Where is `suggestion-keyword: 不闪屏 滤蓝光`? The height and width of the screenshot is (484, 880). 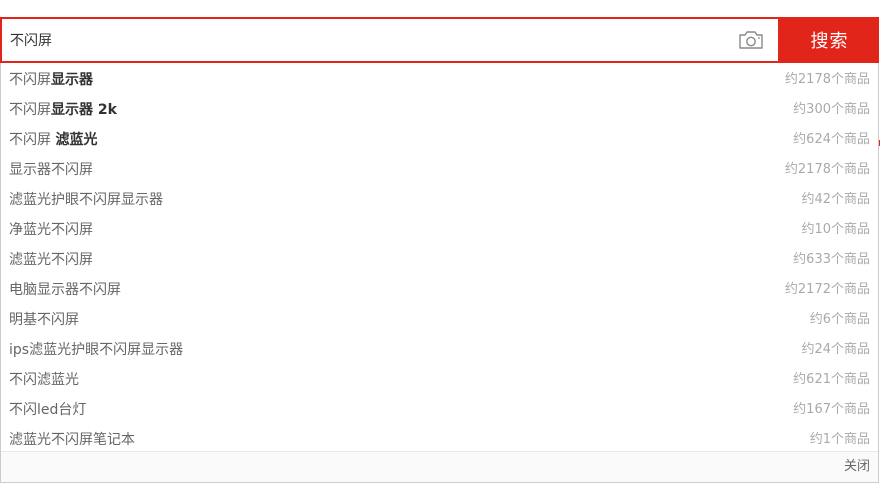
suggestion-keyword: 不闪屏 滤蓝光 is located at coordinates (53, 140).